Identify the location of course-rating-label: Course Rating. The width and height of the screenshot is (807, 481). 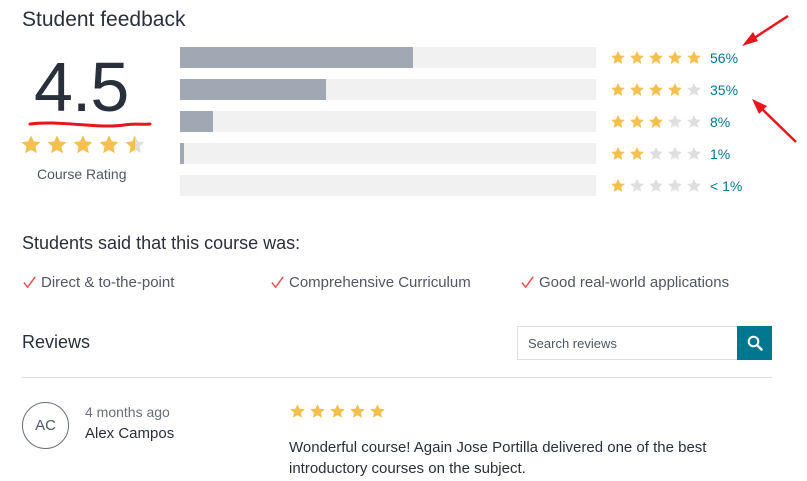
(82, 174).